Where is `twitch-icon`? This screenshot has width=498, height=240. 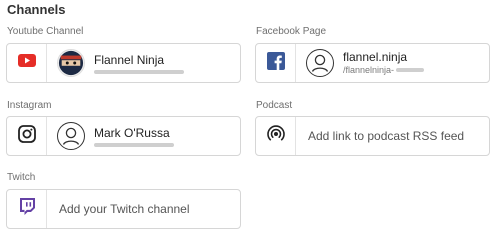
twitch-icon is located at coordinates (27, 209).